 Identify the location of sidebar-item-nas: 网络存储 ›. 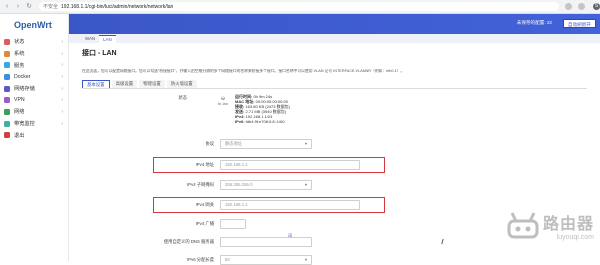
(34, 89).